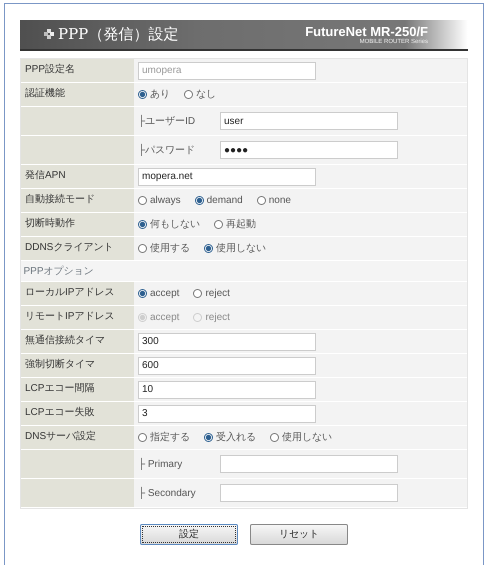 This screenshot has height=565, width=488. Describe the element at coordinates (309, 121) in the screenshot. I see `text-field: user` at that location.